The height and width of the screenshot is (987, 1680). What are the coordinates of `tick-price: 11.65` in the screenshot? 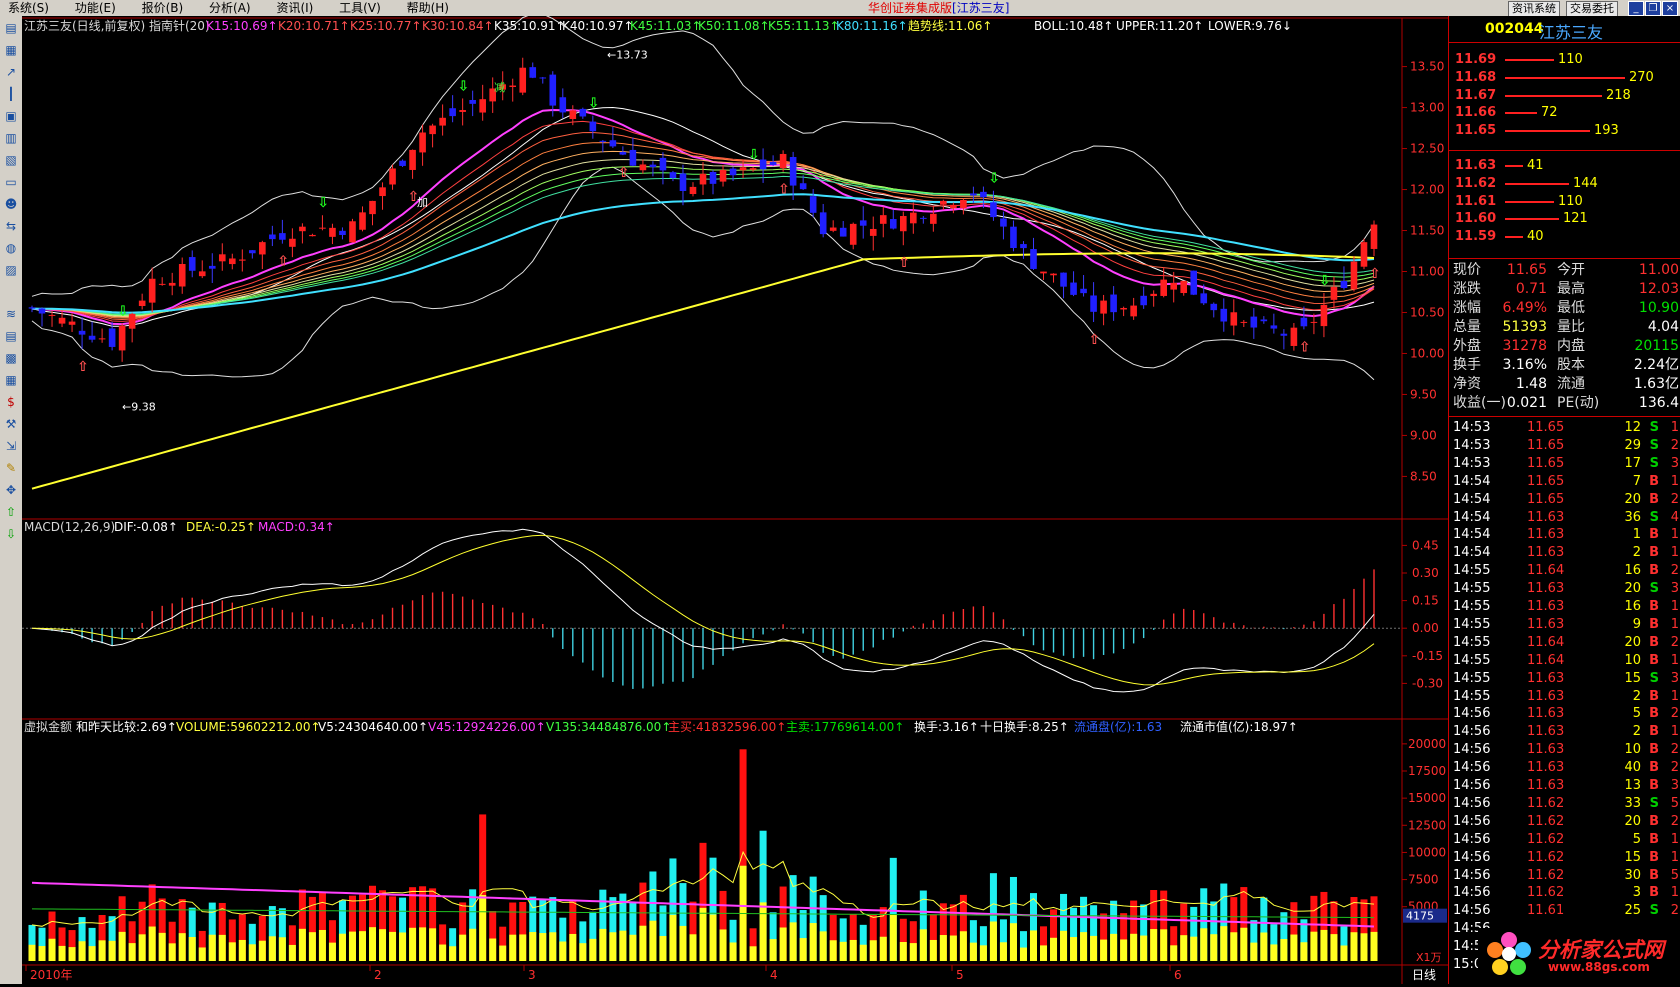 It's located at (1546, 463).